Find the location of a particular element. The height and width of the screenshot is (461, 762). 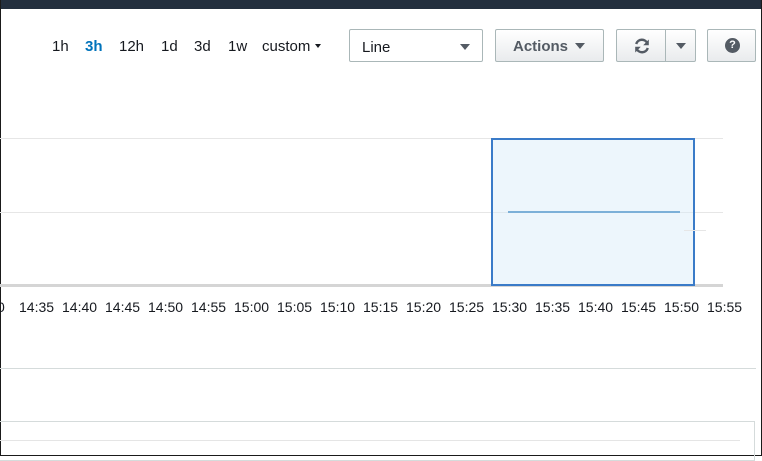

x-tick-label: 0 is located at coordinates (2, 307).